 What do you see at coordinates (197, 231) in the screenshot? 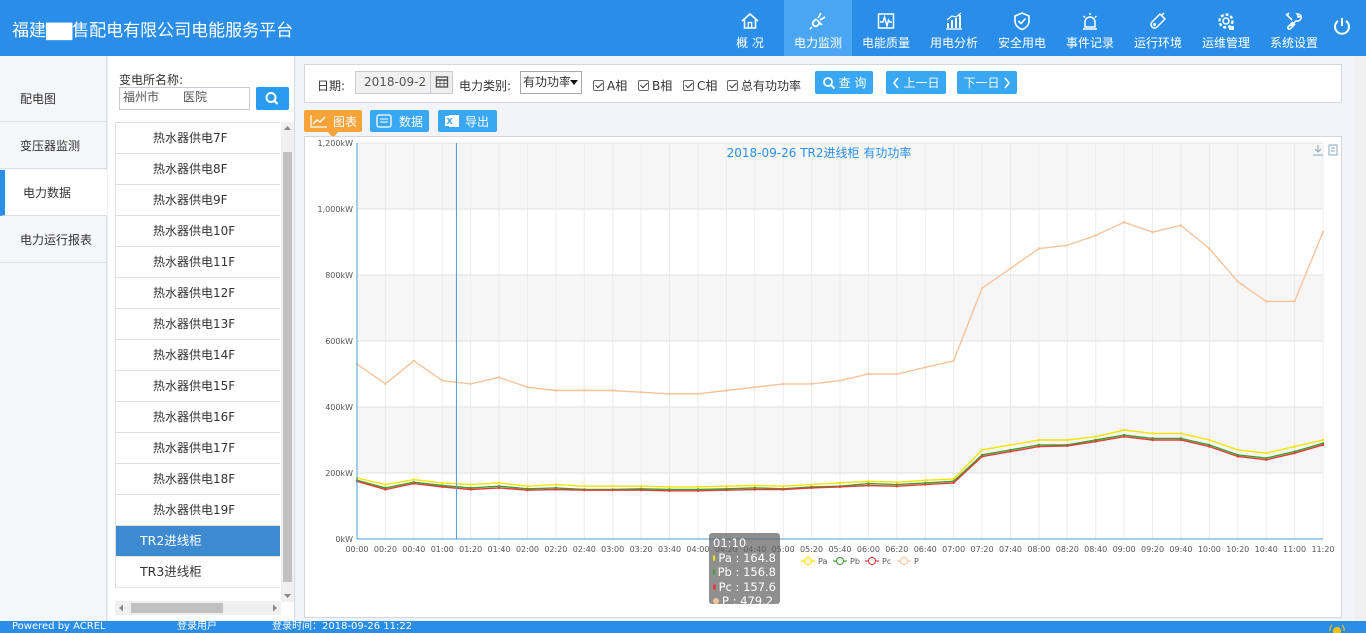
I see `tree-item: 热水器供电10F` at bounding box center [197, 231].